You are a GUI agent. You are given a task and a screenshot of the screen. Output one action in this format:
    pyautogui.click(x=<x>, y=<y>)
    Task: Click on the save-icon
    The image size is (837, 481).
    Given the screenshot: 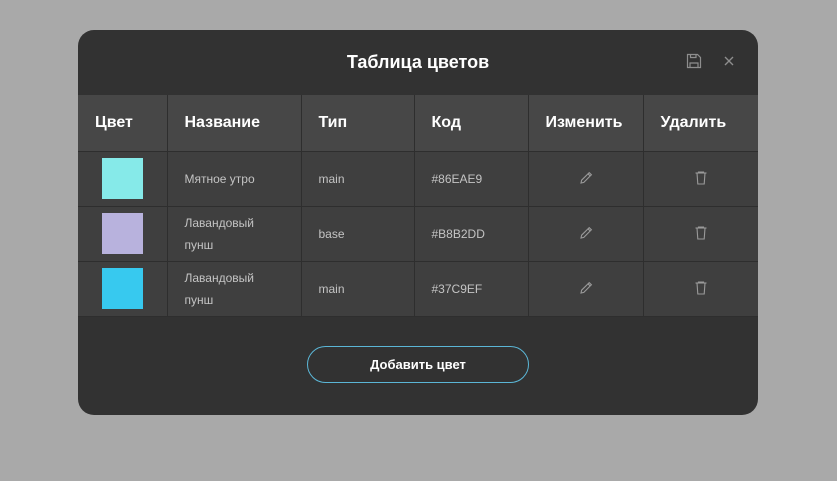 What is the action you would take?
    pyautogui.click(x=694, y=61)
    